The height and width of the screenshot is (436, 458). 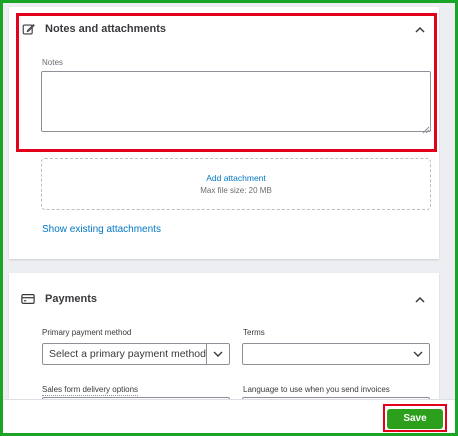 What do you see at coordinates (71, 299) in the screenshot?
I see `payments-section-title: Payments` at bounding box center [71, 299].